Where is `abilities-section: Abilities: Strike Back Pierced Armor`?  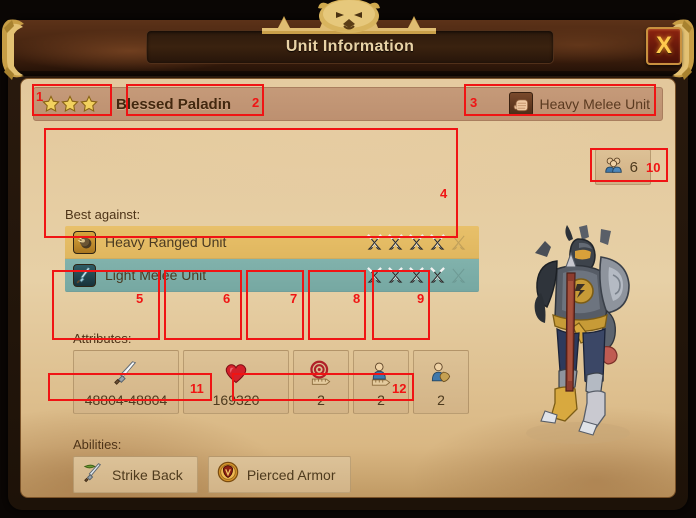 abilities-section: Abilities: Strike Back Pierced Armor is located at coordinates (269, 465).